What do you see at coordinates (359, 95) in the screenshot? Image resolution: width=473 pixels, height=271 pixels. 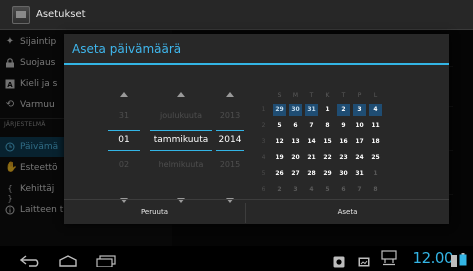 I see `weekday-label: P` at bounding box center [359, 95].